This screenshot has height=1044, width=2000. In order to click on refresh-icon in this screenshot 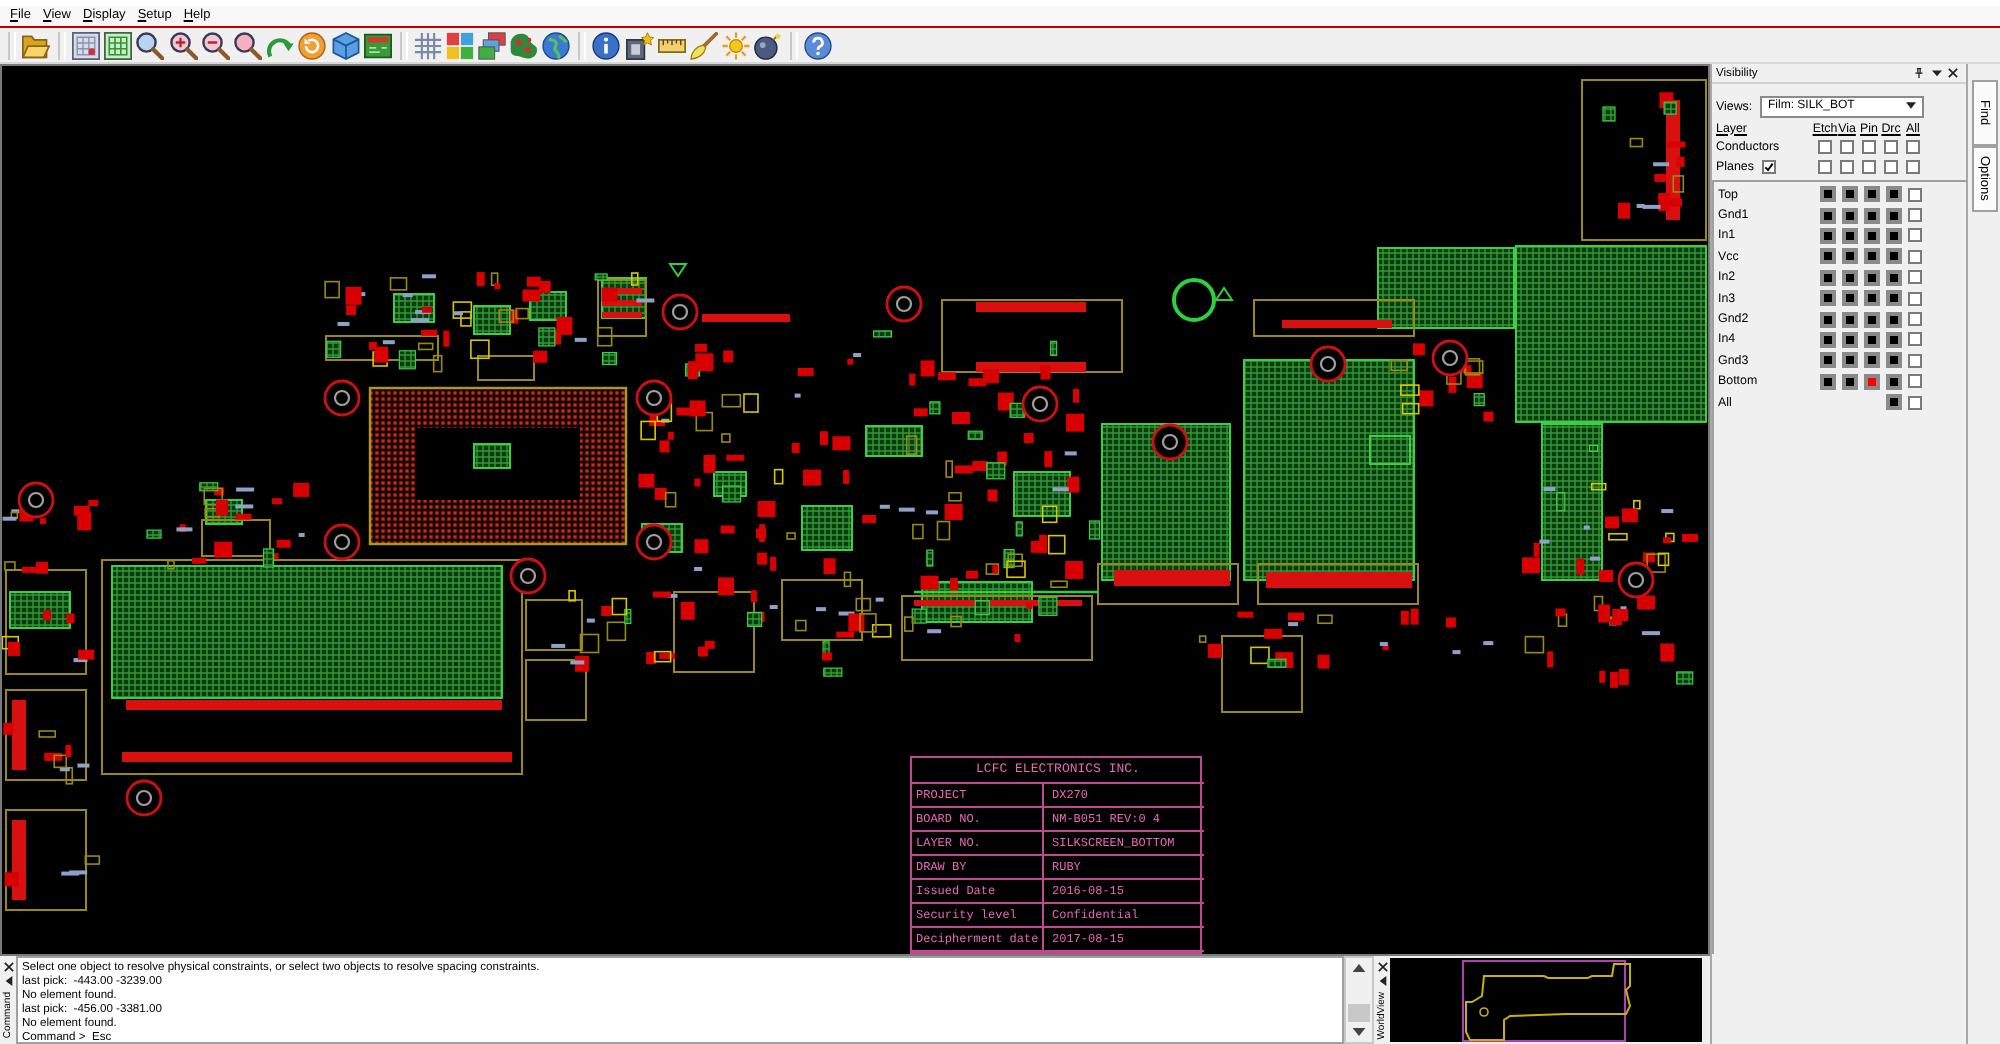, I will do `click(312, 45)`.